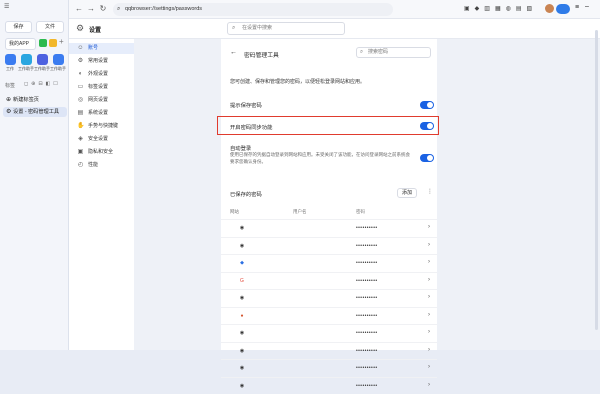 The image size is (600, 394). I want to click on settings-search-placeholder: 在设置中搜索, so click(257, 28).